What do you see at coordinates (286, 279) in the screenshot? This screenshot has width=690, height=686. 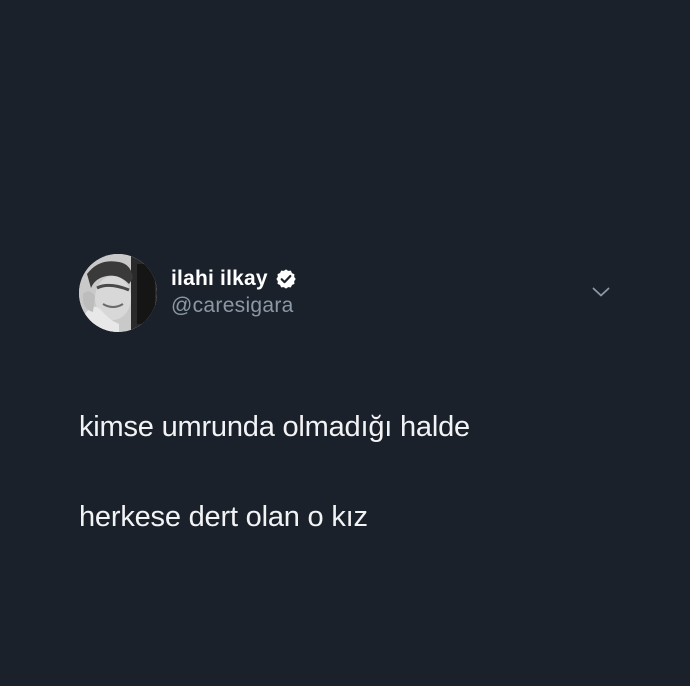 I see `verified-badge-icon` at bounding box center [286, 279].